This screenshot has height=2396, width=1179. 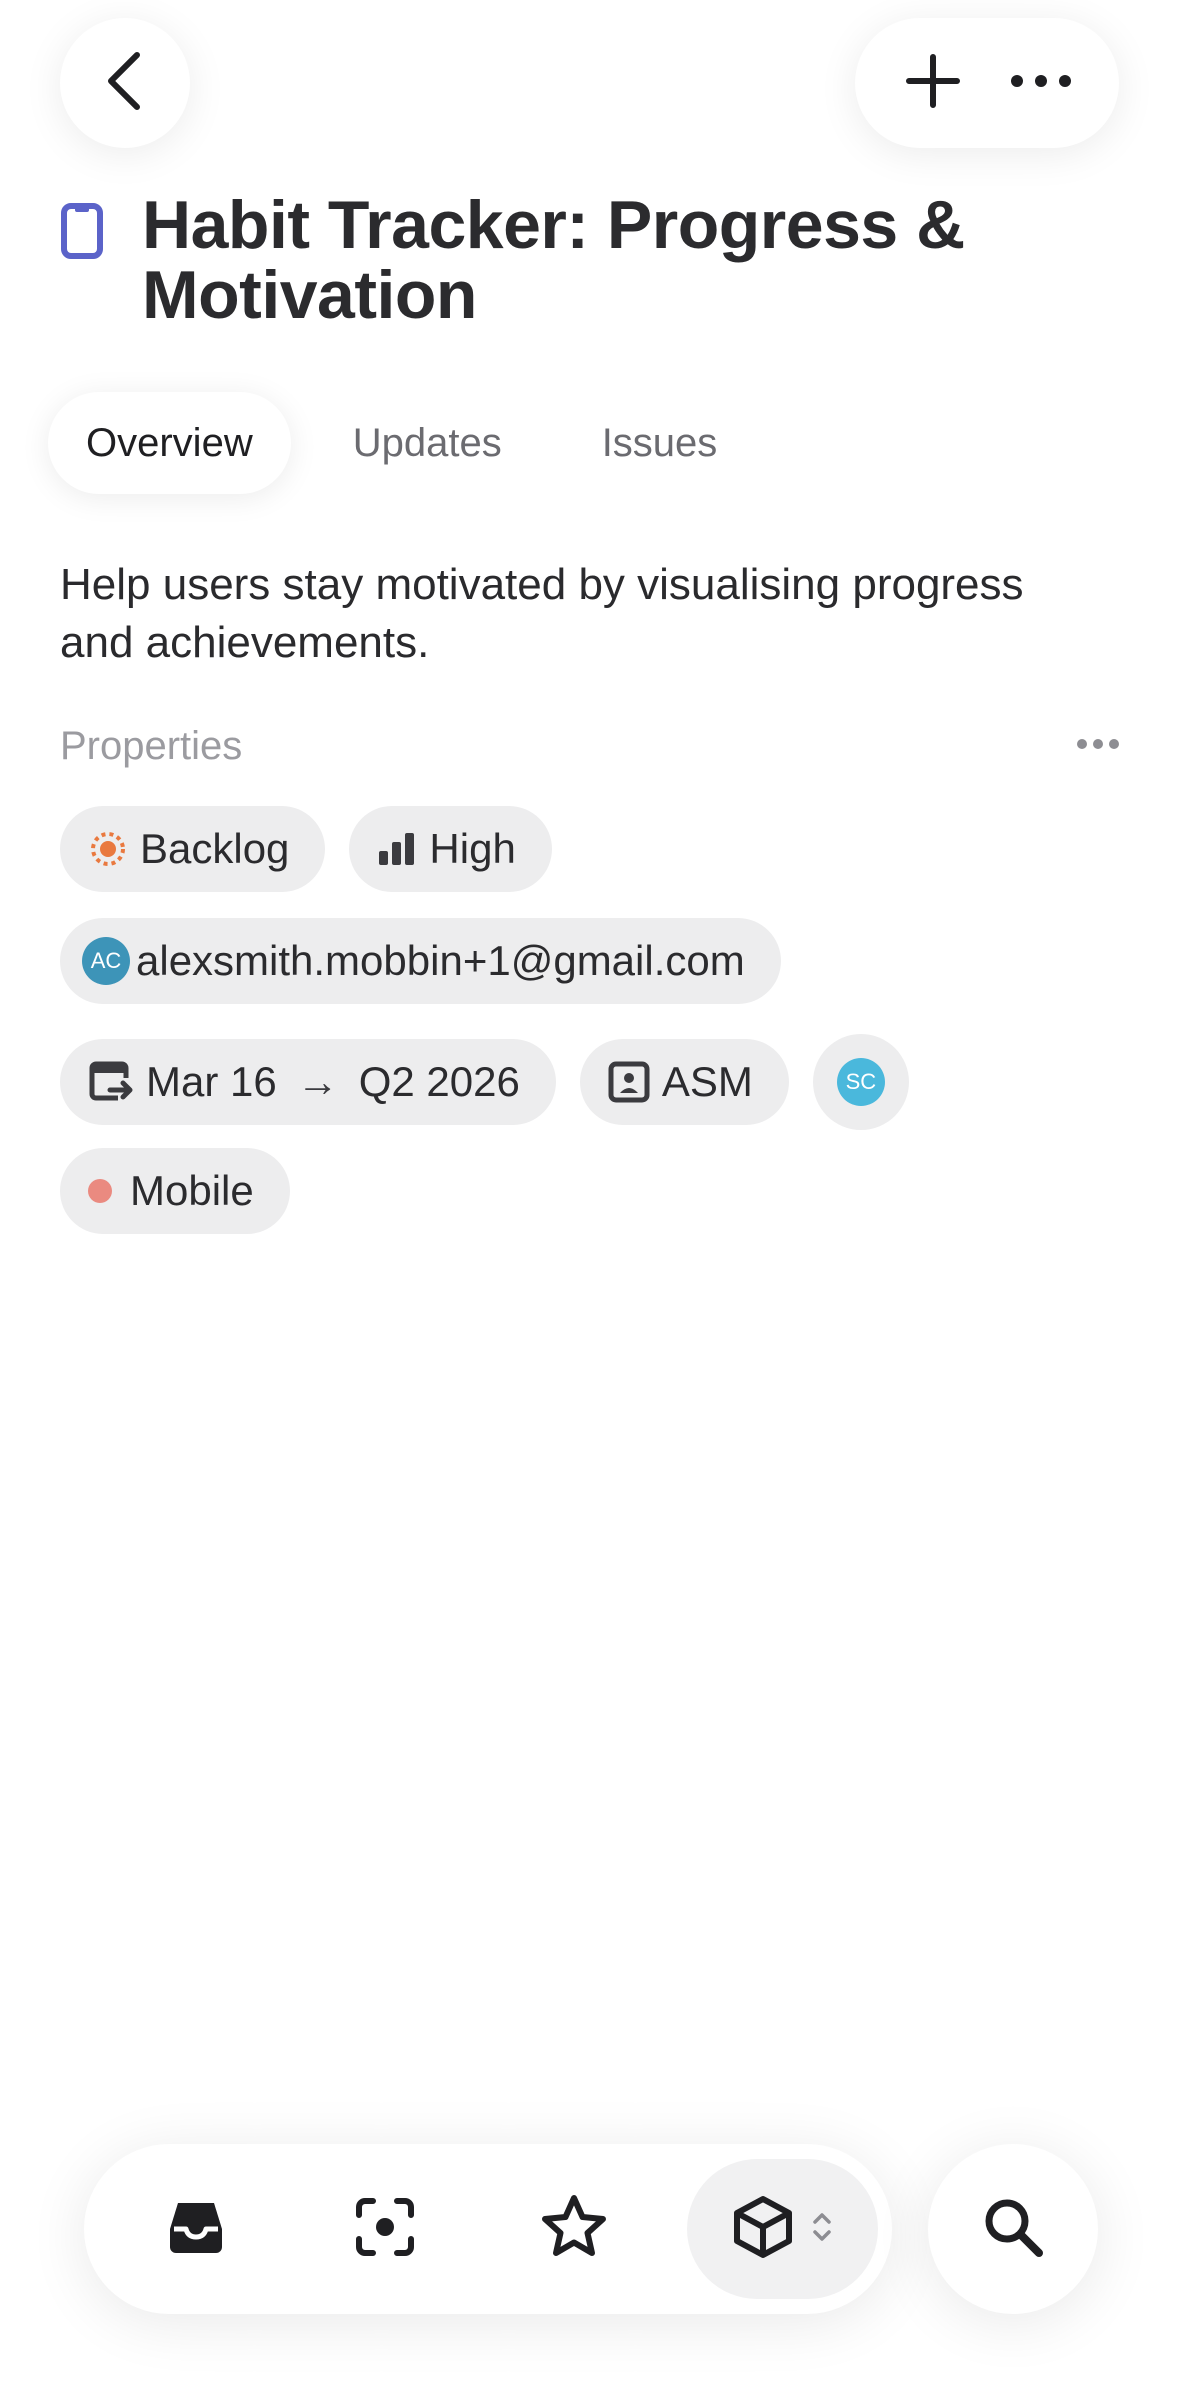 I want to click on properties-label: Properties, so click(x=151, y=745).